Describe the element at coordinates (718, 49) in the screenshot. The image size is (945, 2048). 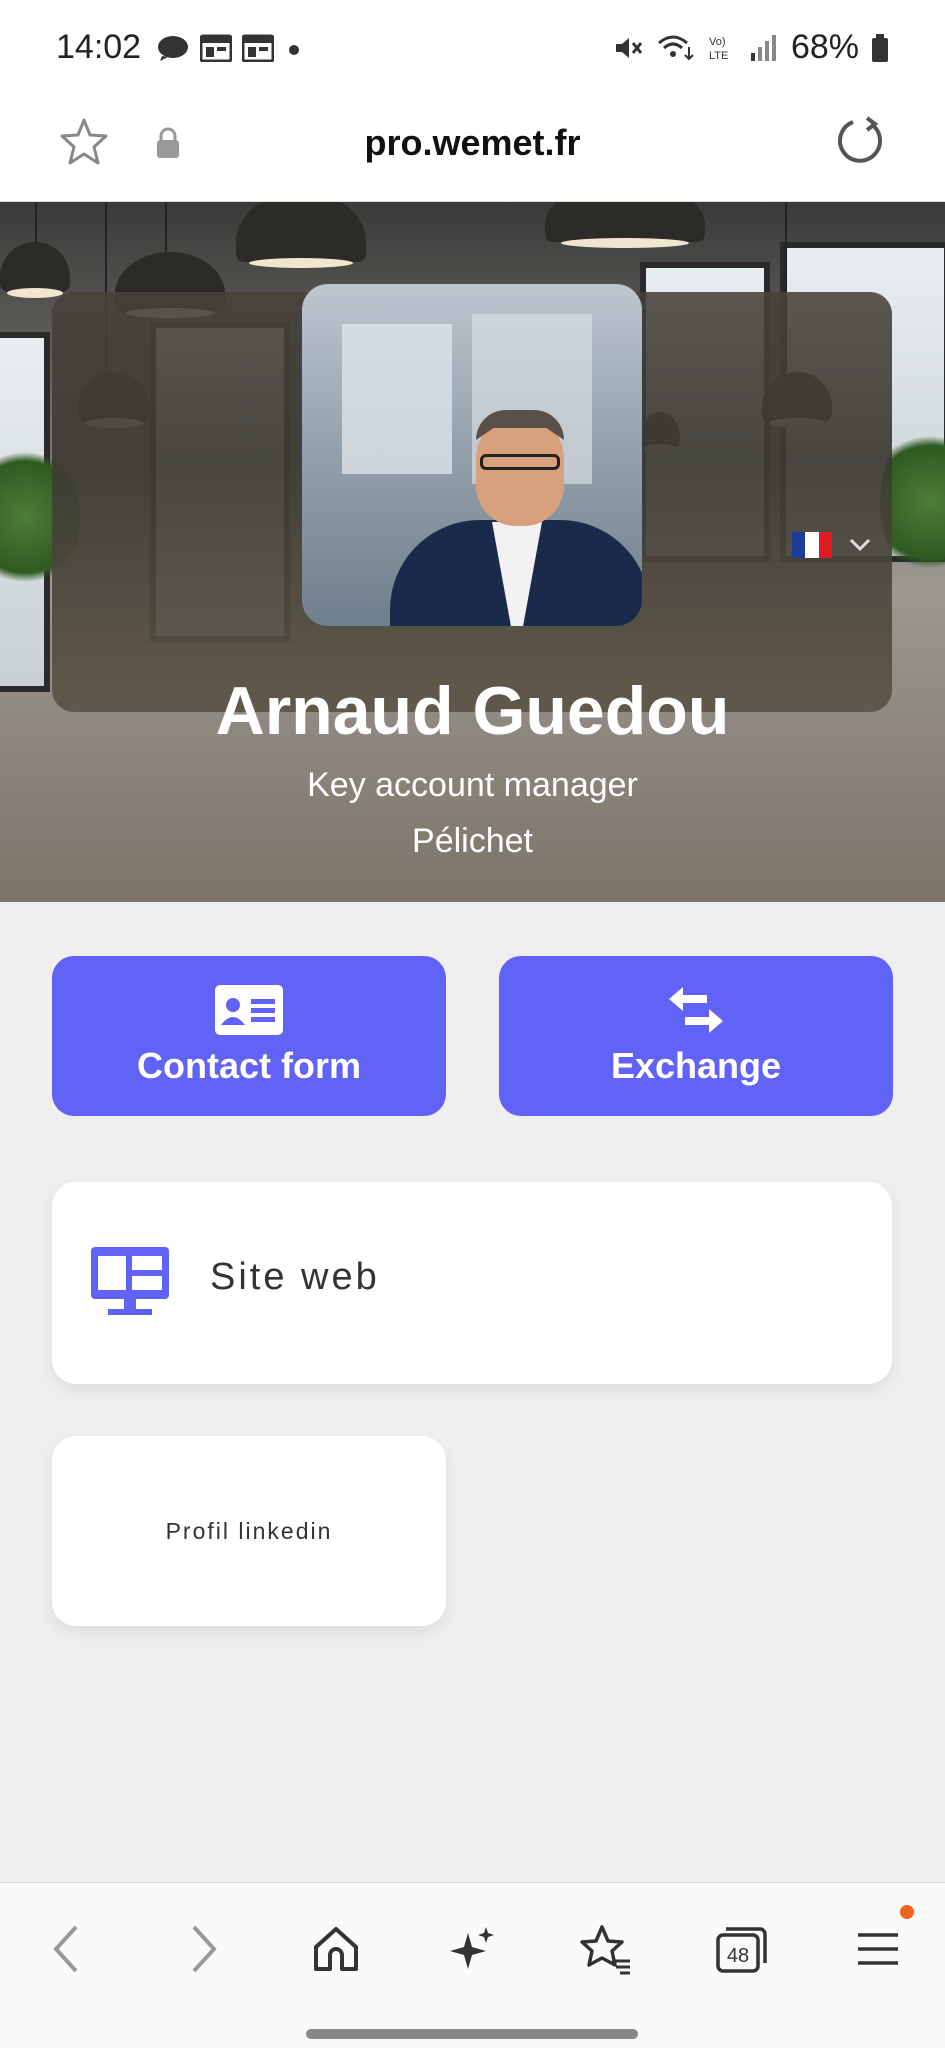
I see `volte-icon: Vo) LTE` at that location.